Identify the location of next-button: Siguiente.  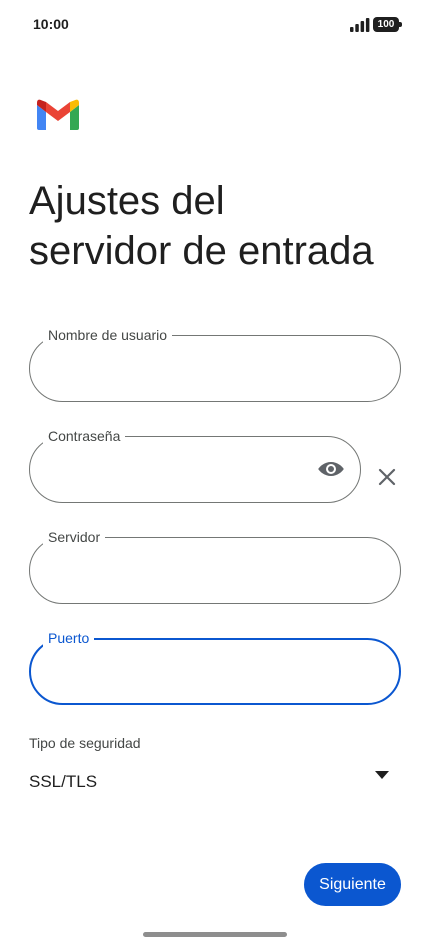
(352, 884).